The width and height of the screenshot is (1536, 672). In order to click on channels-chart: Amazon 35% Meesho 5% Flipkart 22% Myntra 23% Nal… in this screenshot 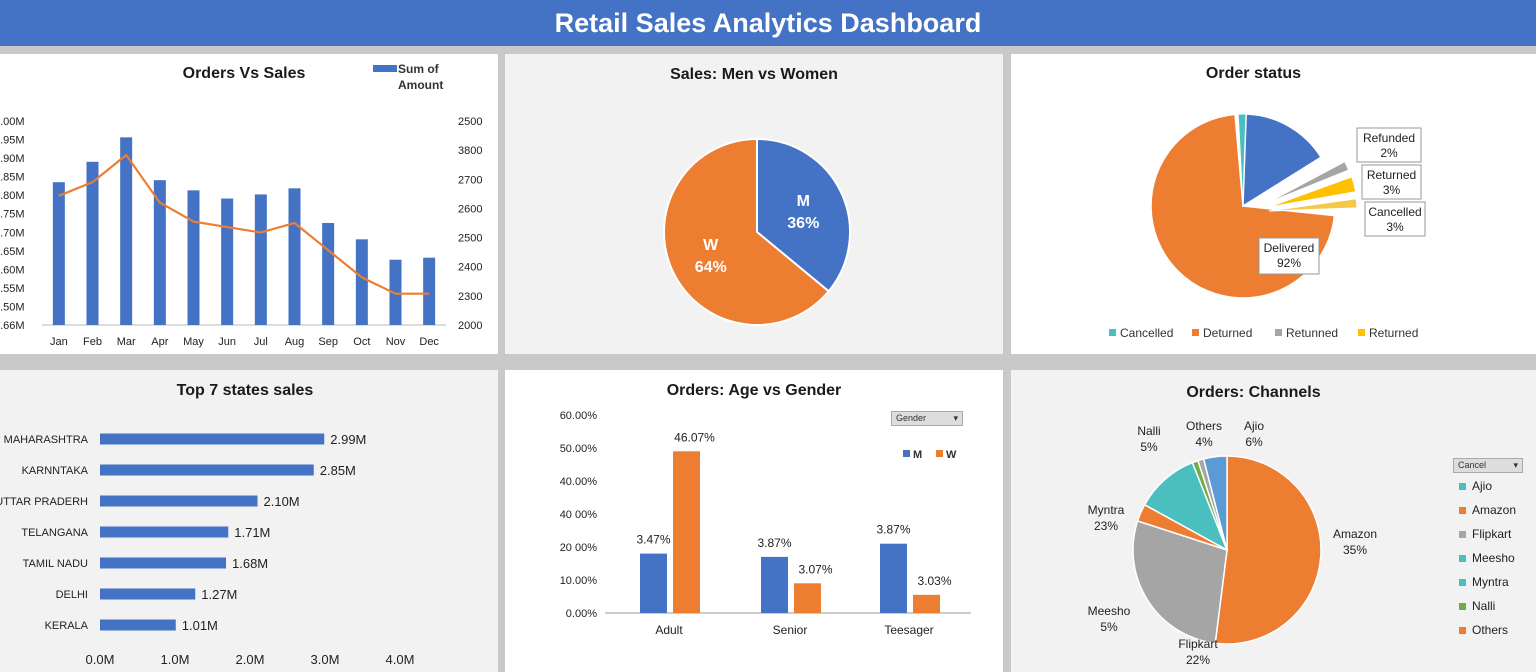, I will do `click(1232, 543)`.